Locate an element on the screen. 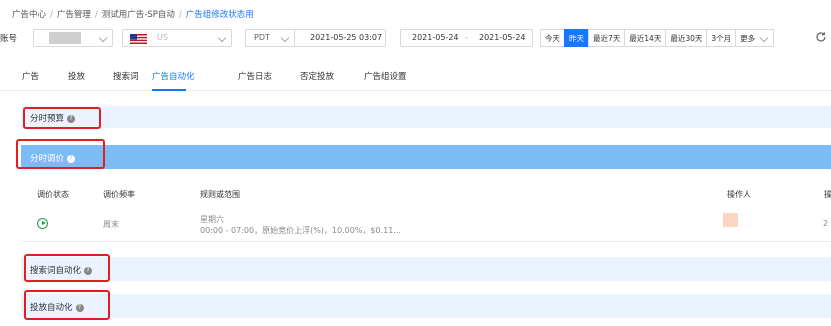  time-bid-section: 分时调价? is located at coordinates (426, 157).